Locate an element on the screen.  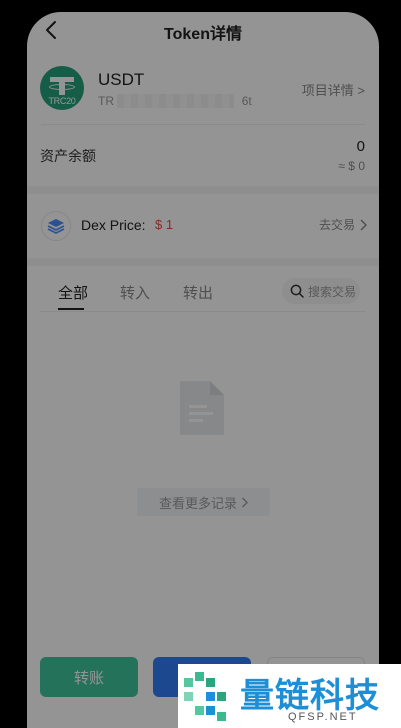
search-transactions-input: 搜索交易 is located at coordinates (321, 291).